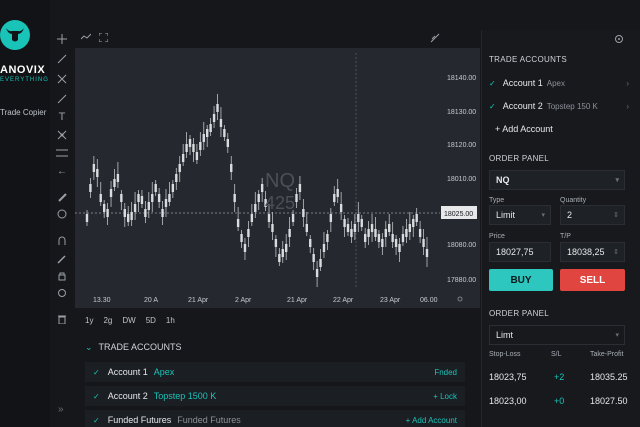  I want to click on col-sl: S/L, so click(556, 354).